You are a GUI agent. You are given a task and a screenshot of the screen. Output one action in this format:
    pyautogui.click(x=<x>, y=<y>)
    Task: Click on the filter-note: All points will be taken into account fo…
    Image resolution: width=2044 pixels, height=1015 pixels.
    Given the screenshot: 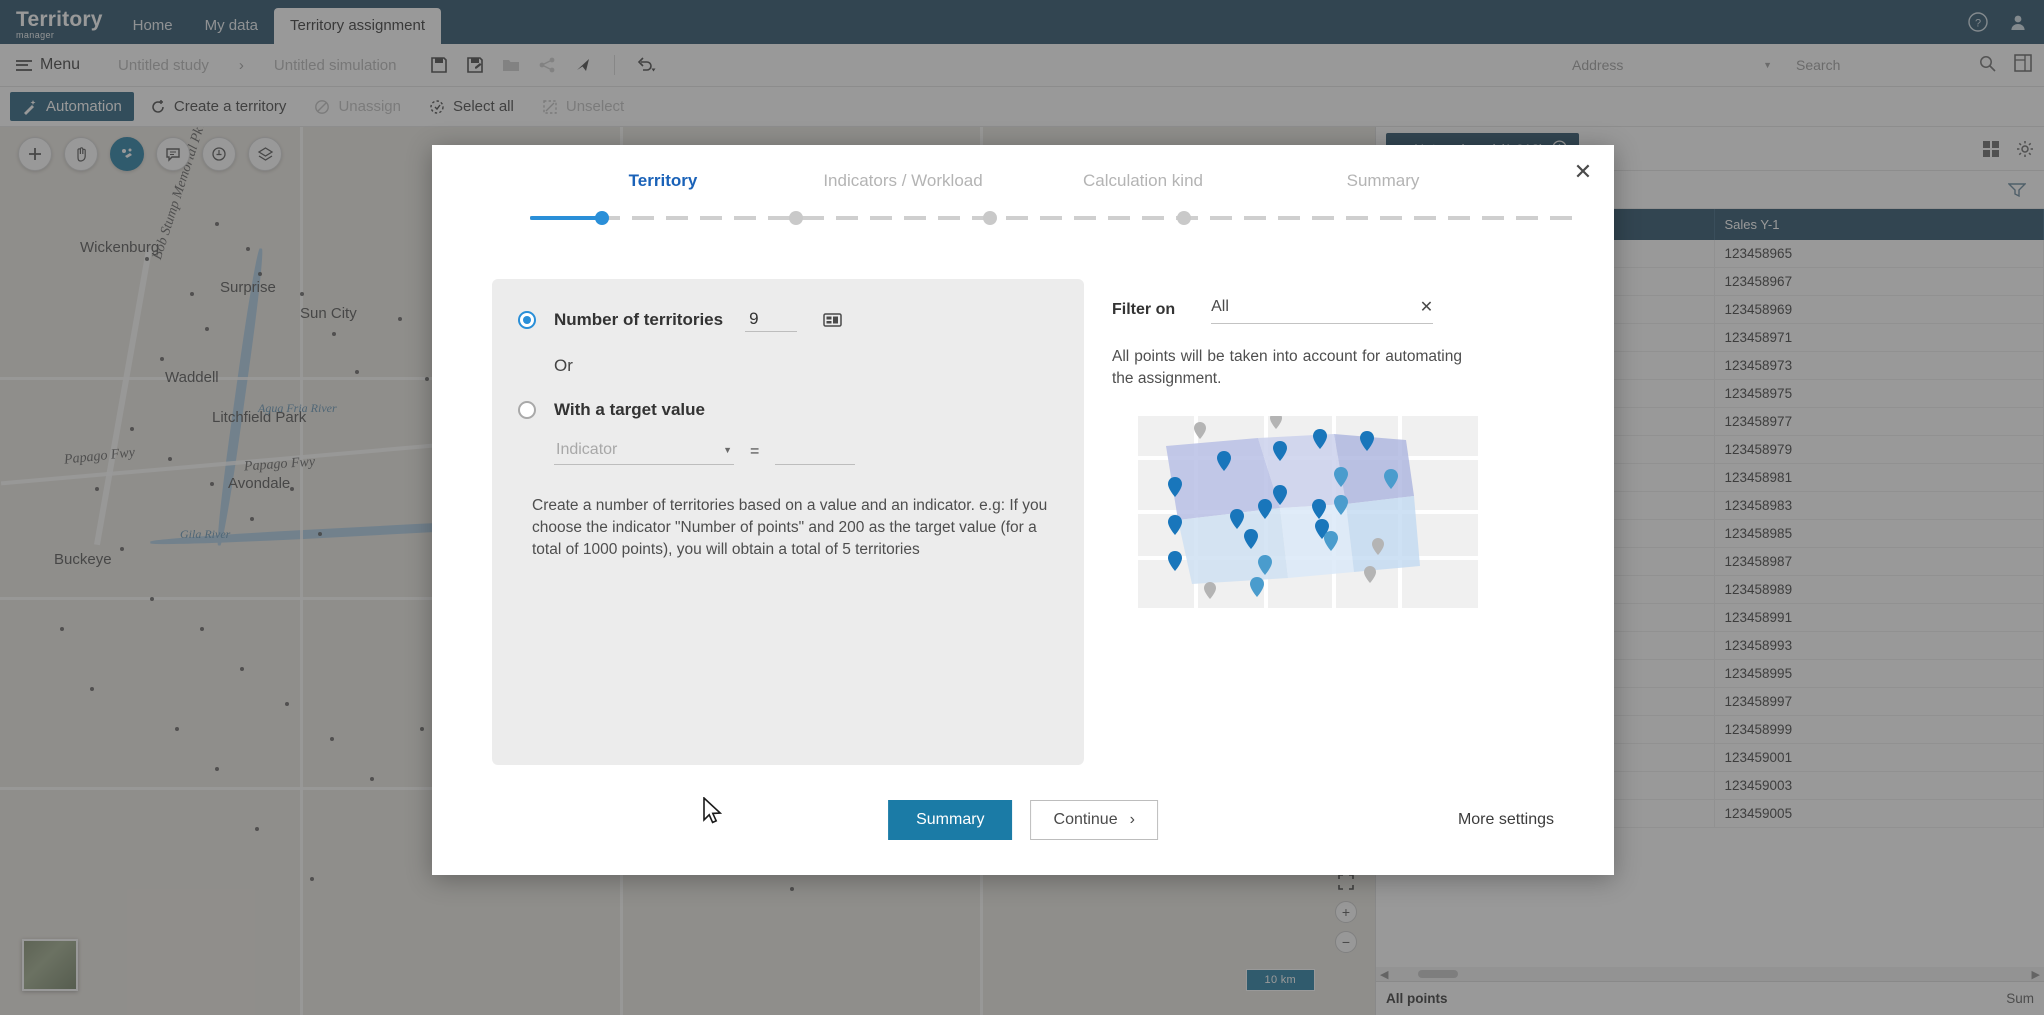 What is the action you would take?
    pyautogui.click(x=1287, y=367)
    